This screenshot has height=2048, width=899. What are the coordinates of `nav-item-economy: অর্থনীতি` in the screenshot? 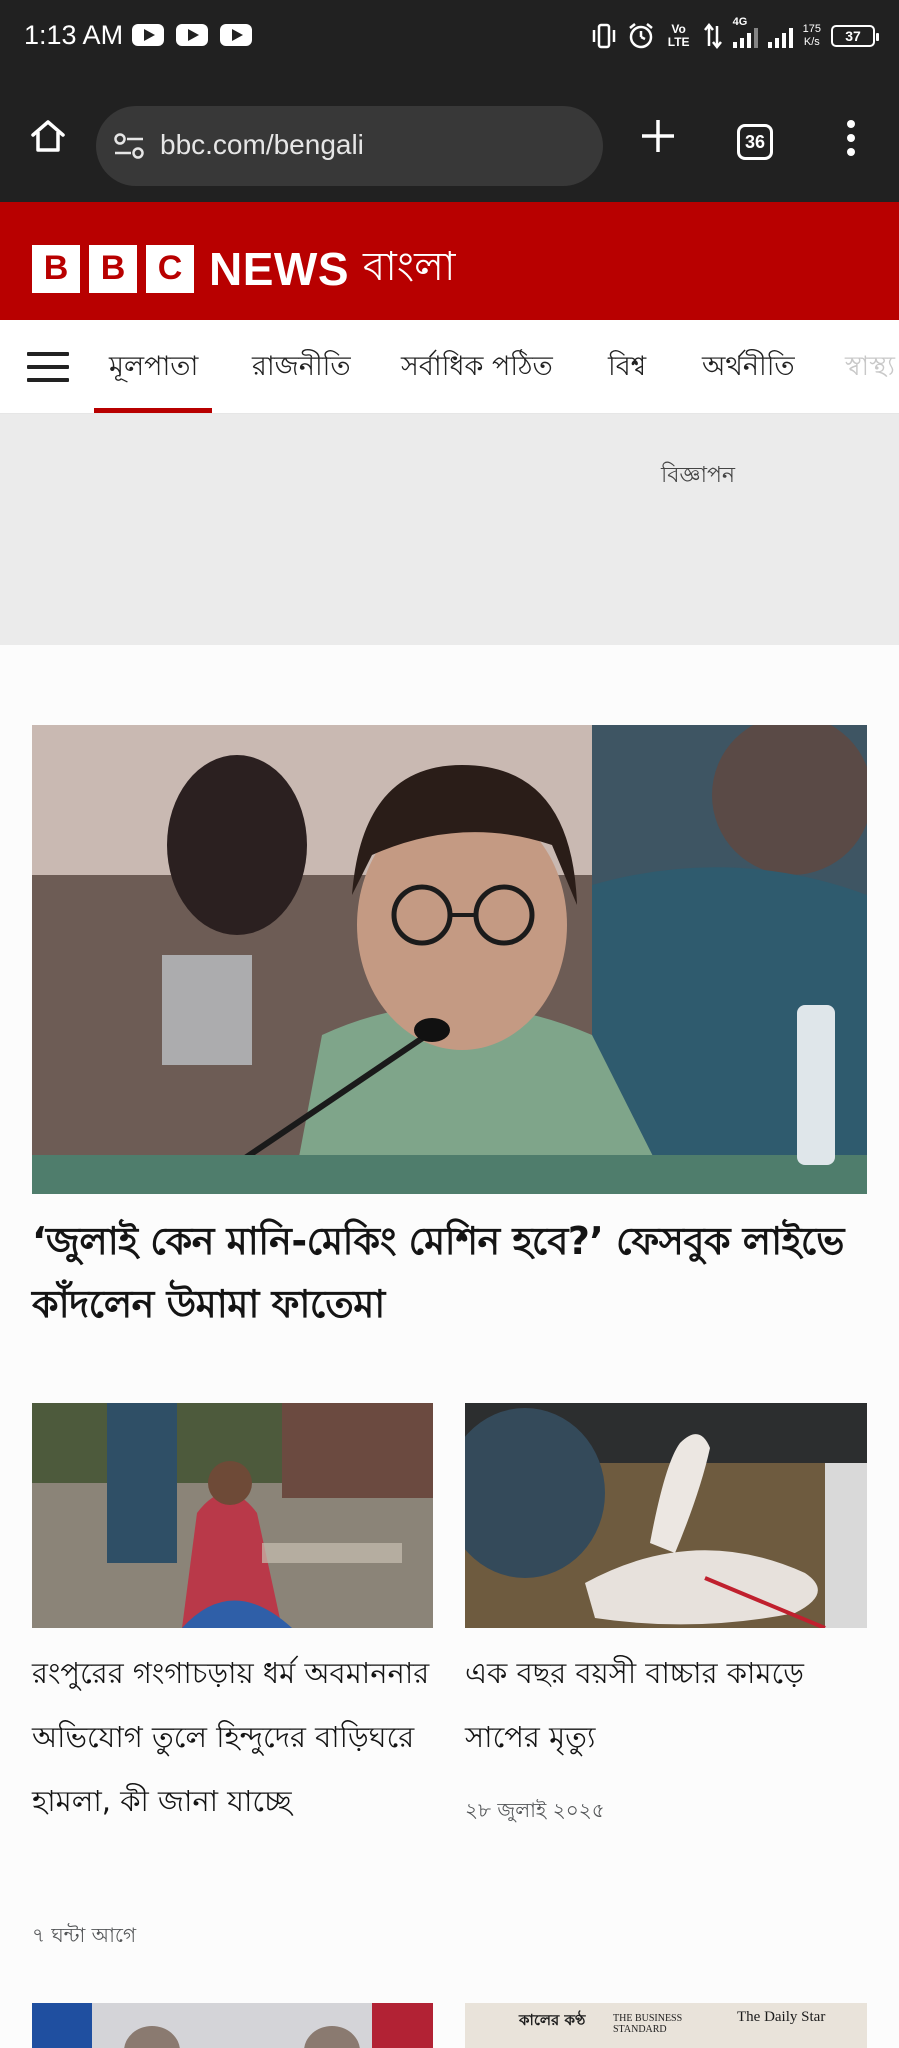 It's located at (748, 368).